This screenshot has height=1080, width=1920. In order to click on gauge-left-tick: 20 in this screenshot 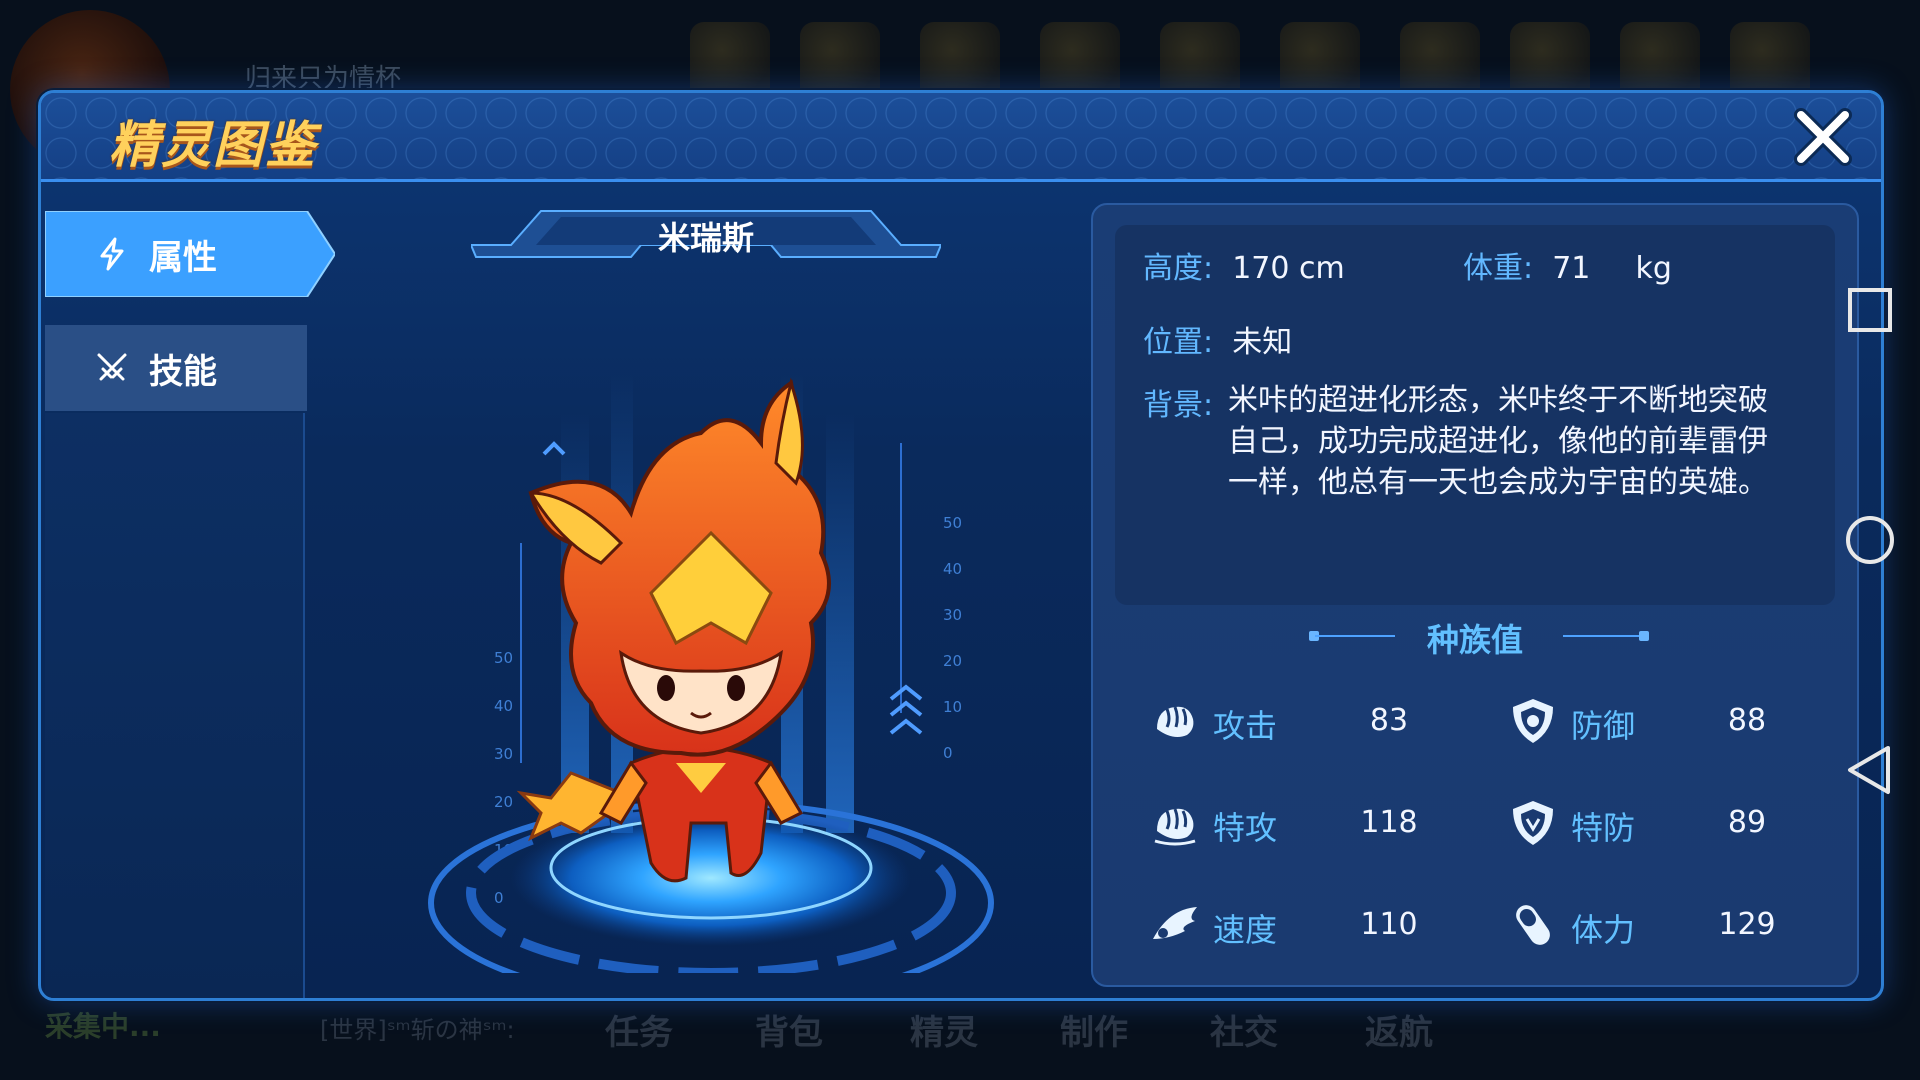, I will do `click(503, 802)`.